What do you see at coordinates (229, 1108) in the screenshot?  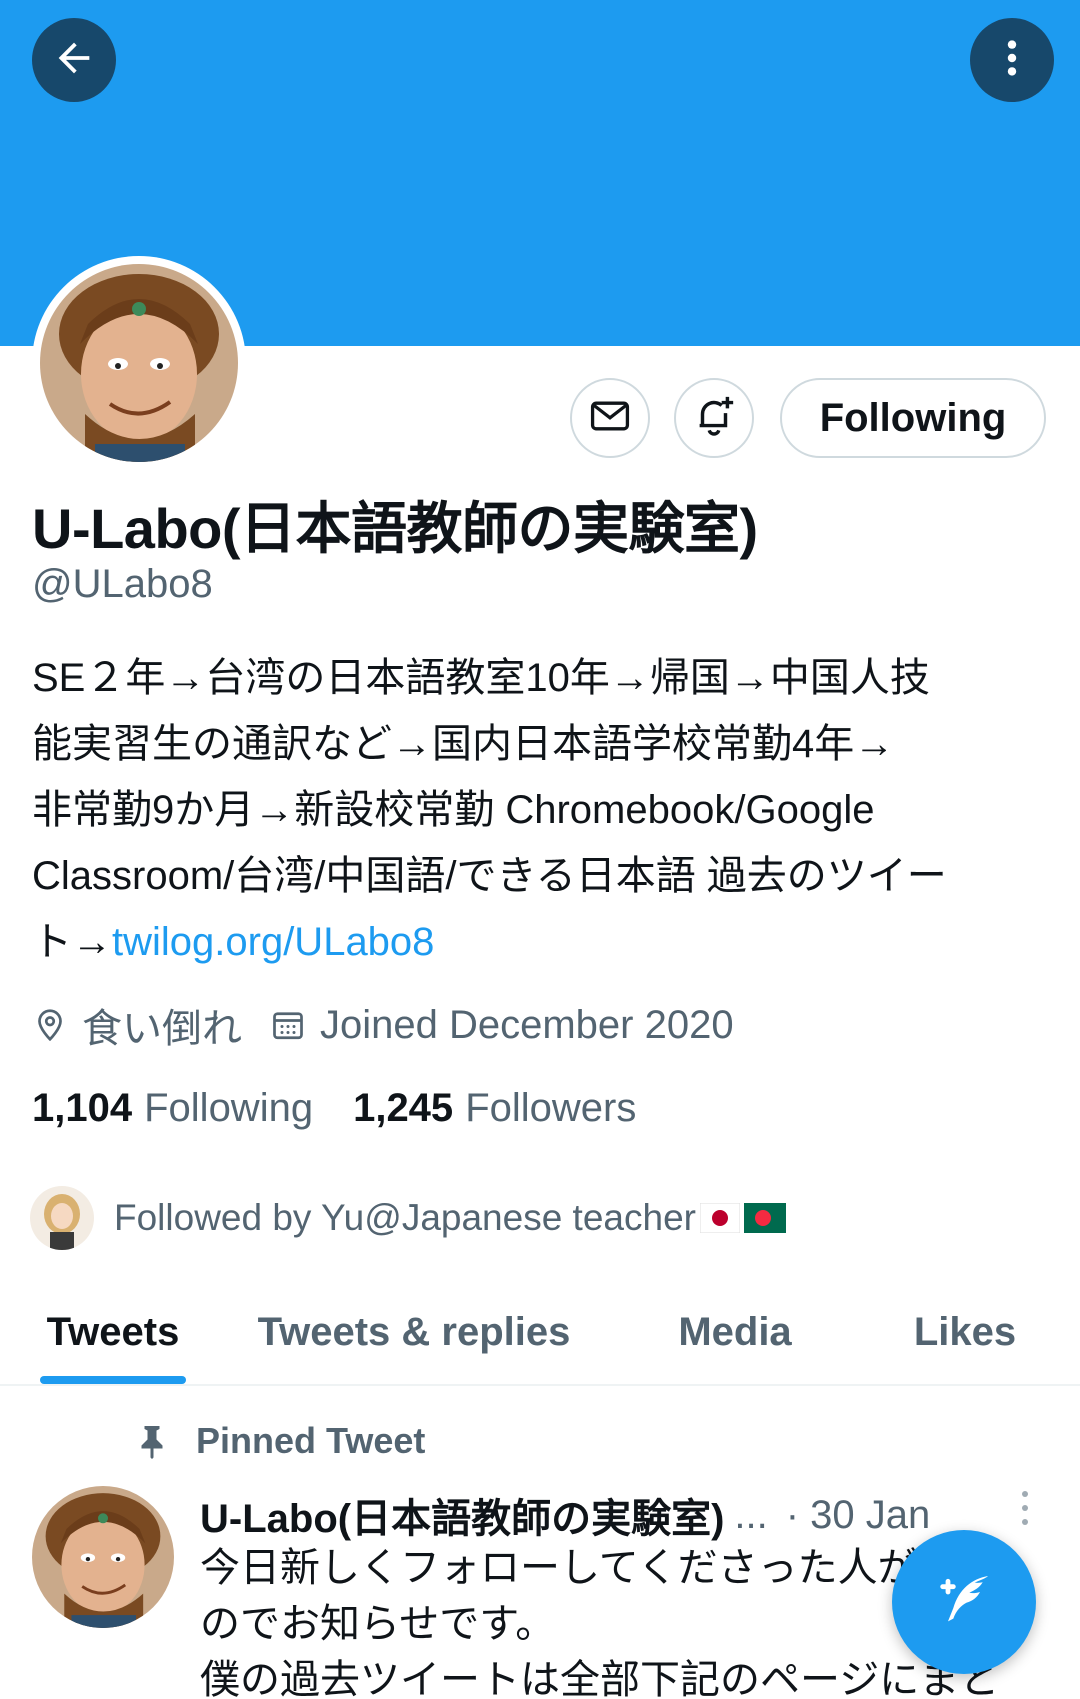 I see `following-label: Following` at bounding box center [229, 1108].